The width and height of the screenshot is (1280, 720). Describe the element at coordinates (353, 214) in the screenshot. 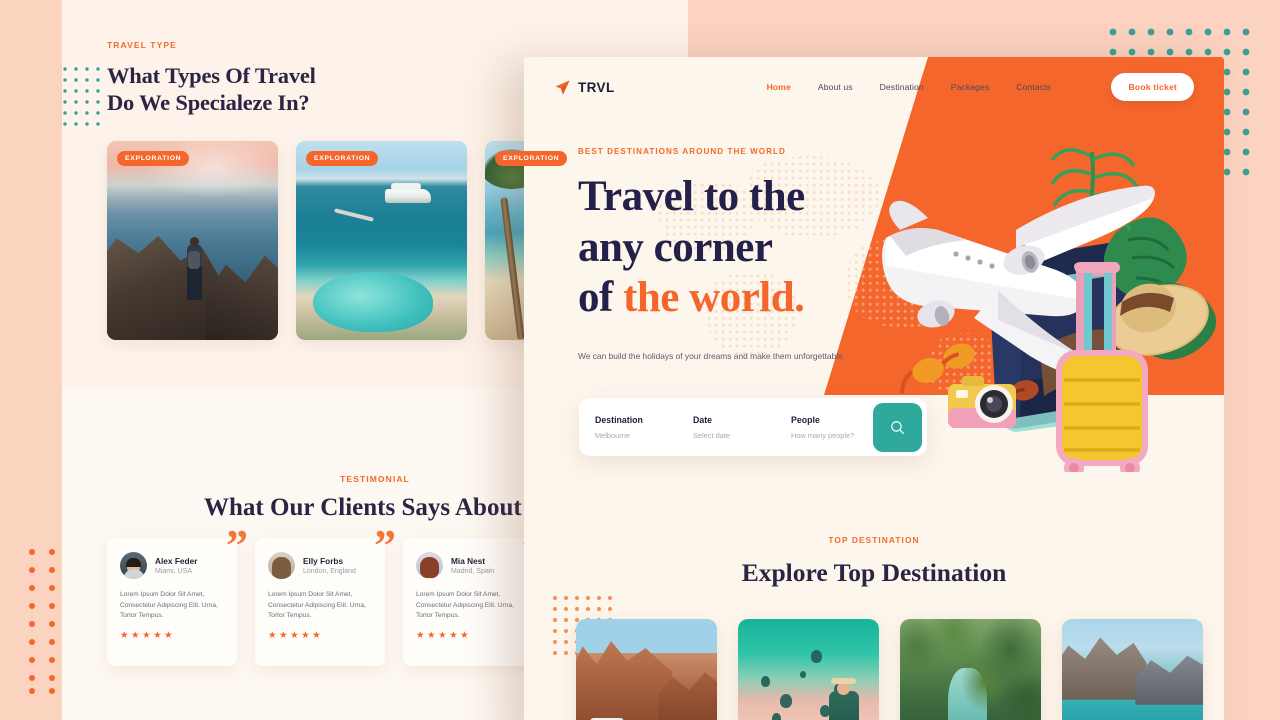

I see `pier-shape` at that location.